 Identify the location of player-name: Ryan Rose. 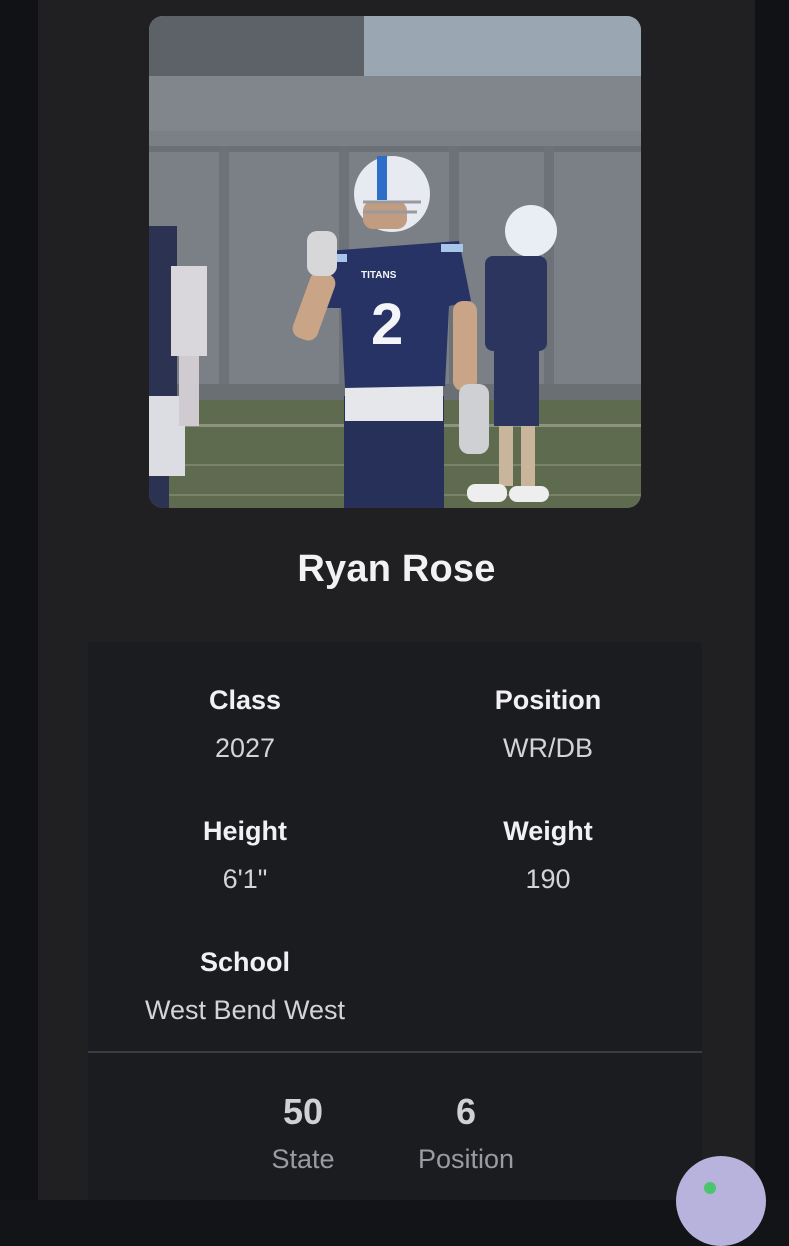
(396, 569).